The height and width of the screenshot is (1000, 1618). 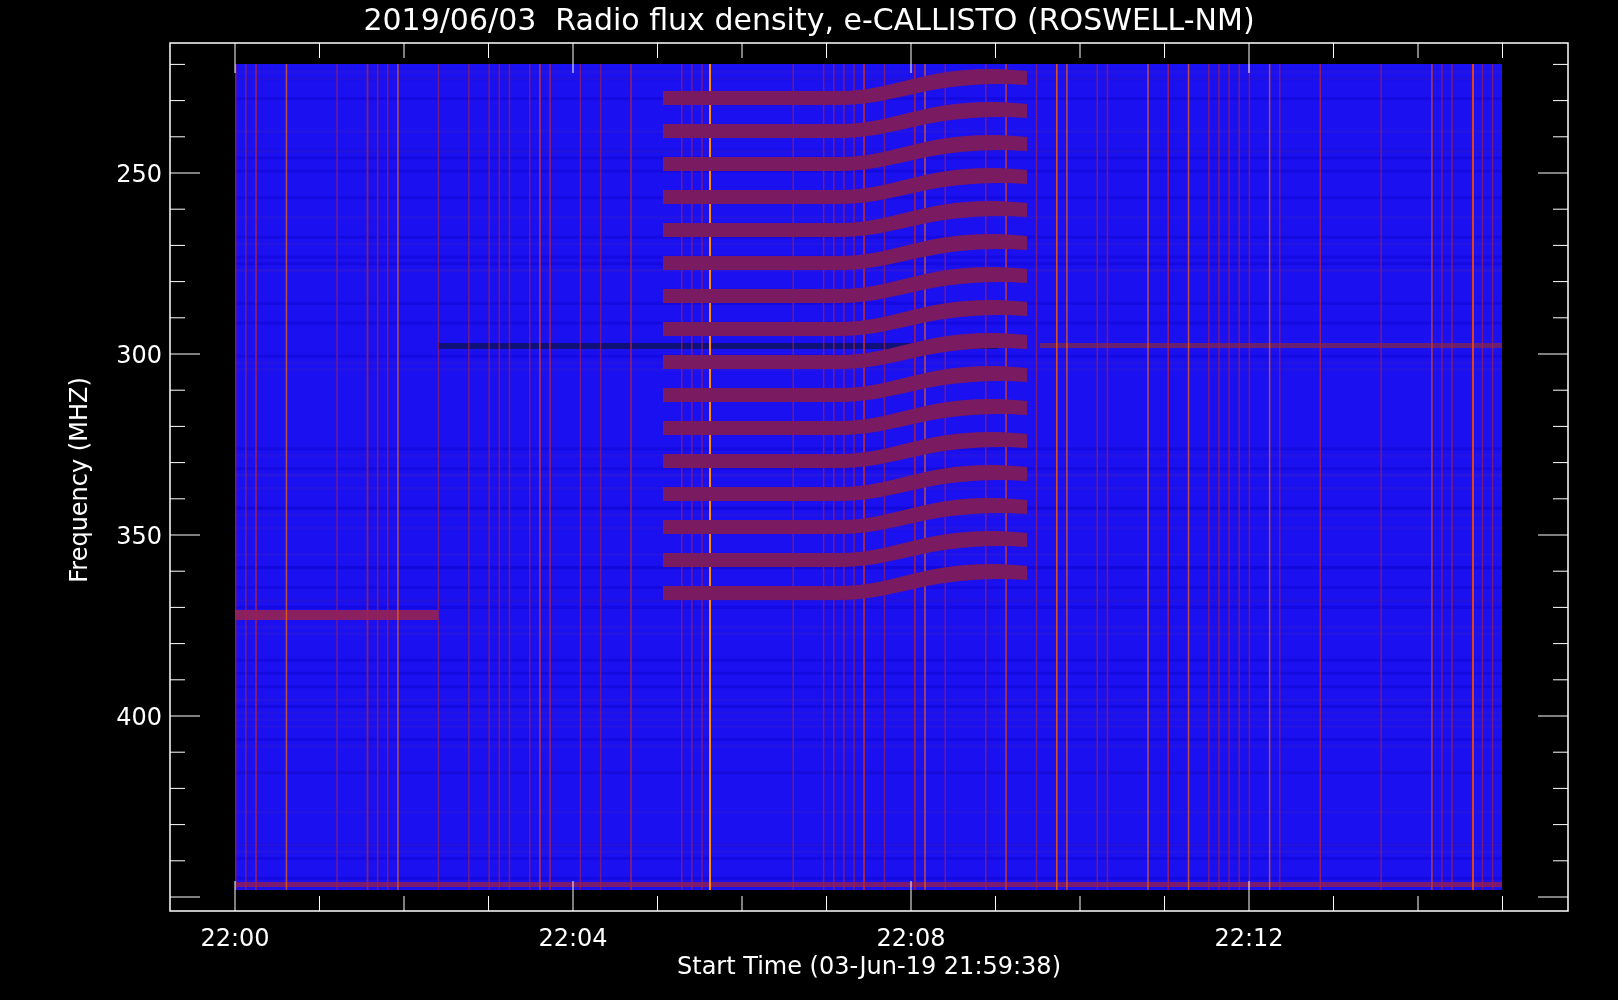 What do you see at coordinates (869, 966) in the screenshot?
I see `x-axis-title: Start Time (03-Jun-19 21:59:38)` at bounding box center [869, 966].